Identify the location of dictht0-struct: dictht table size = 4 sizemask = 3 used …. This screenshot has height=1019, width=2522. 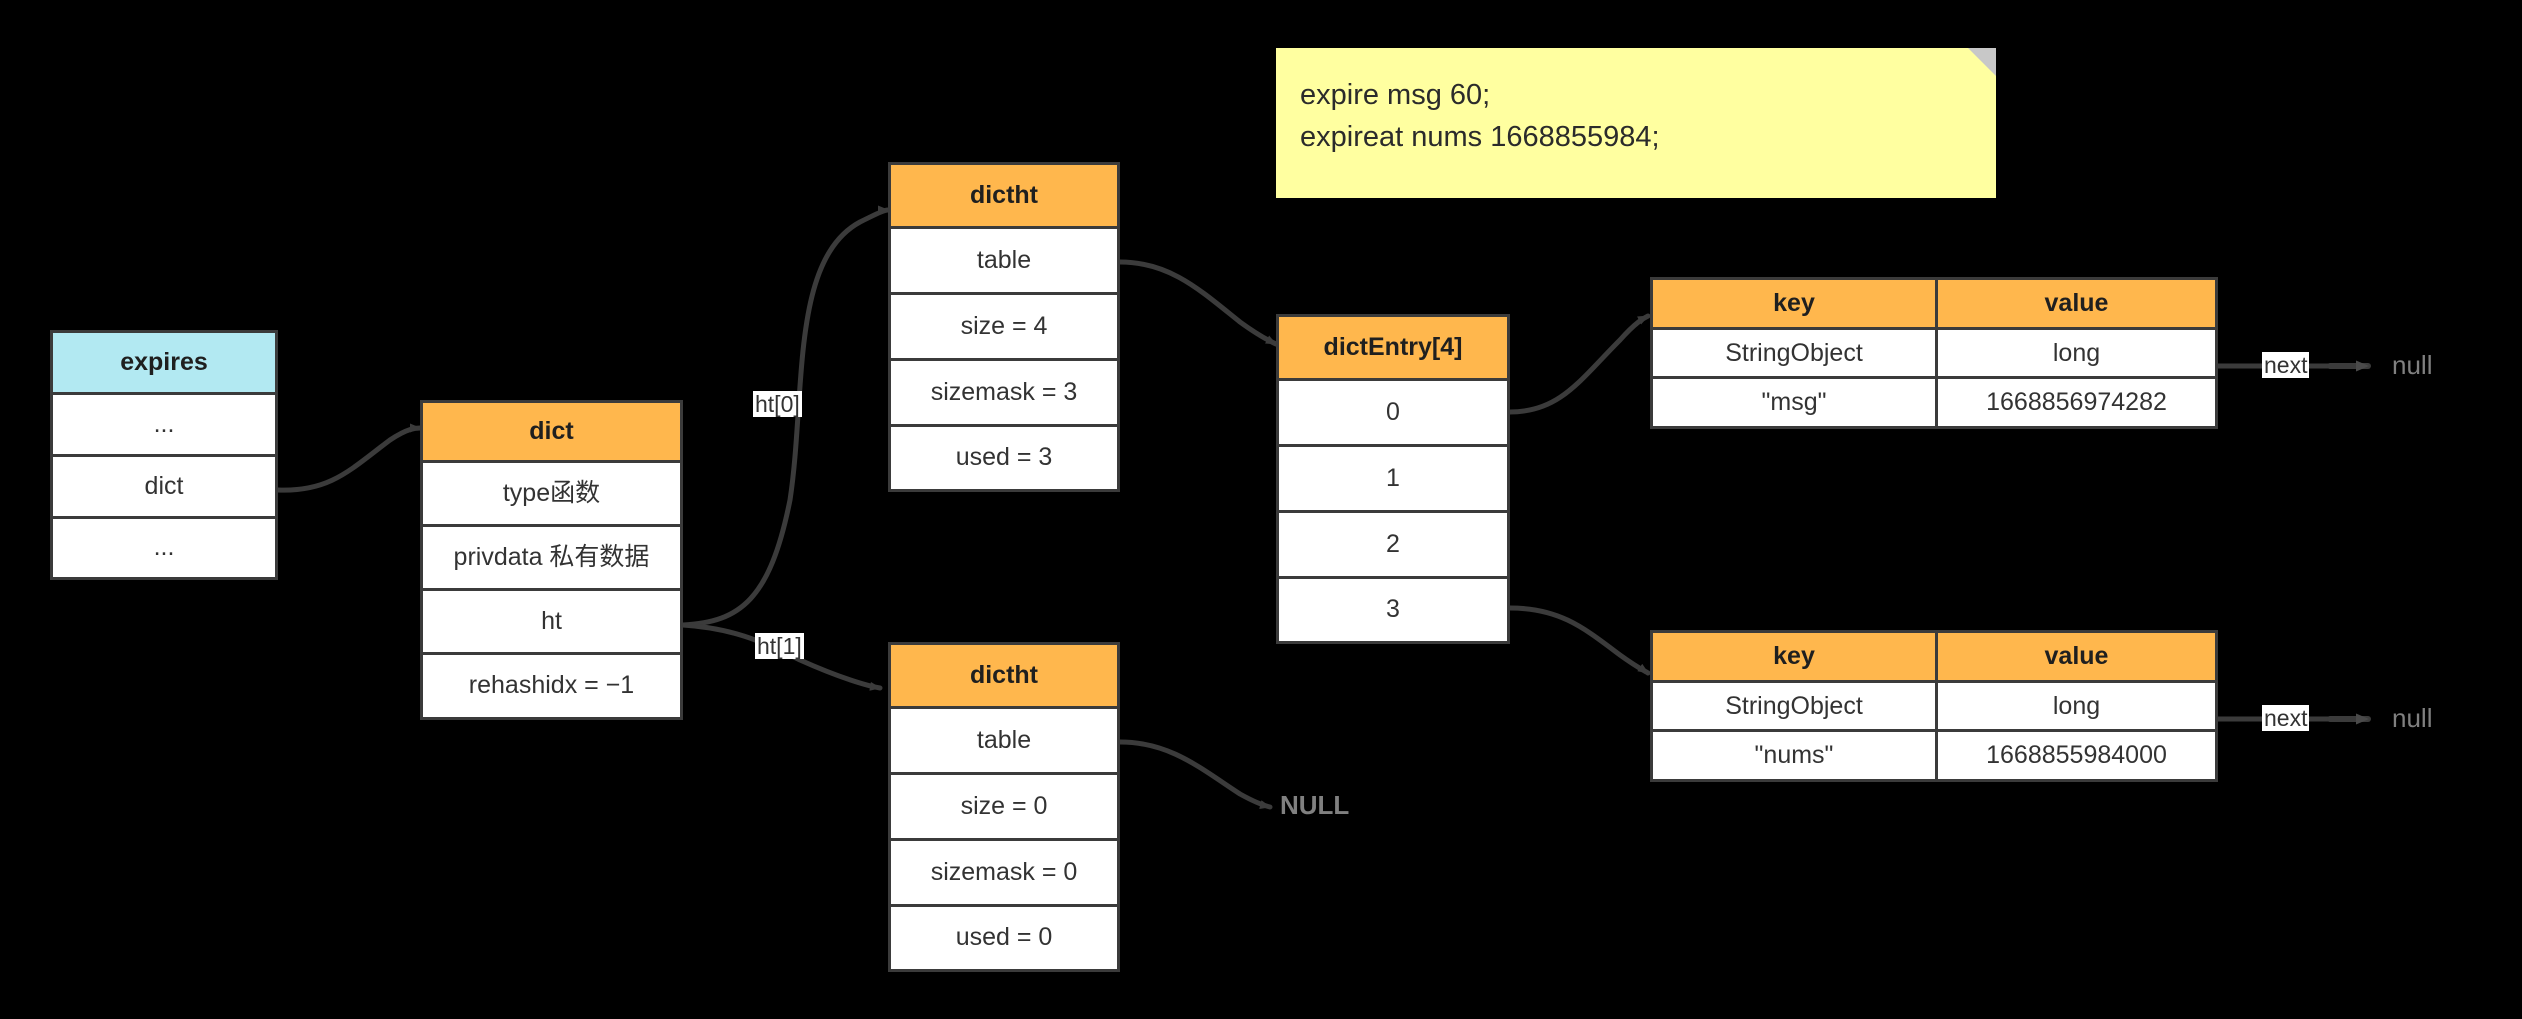
(1004, 327).